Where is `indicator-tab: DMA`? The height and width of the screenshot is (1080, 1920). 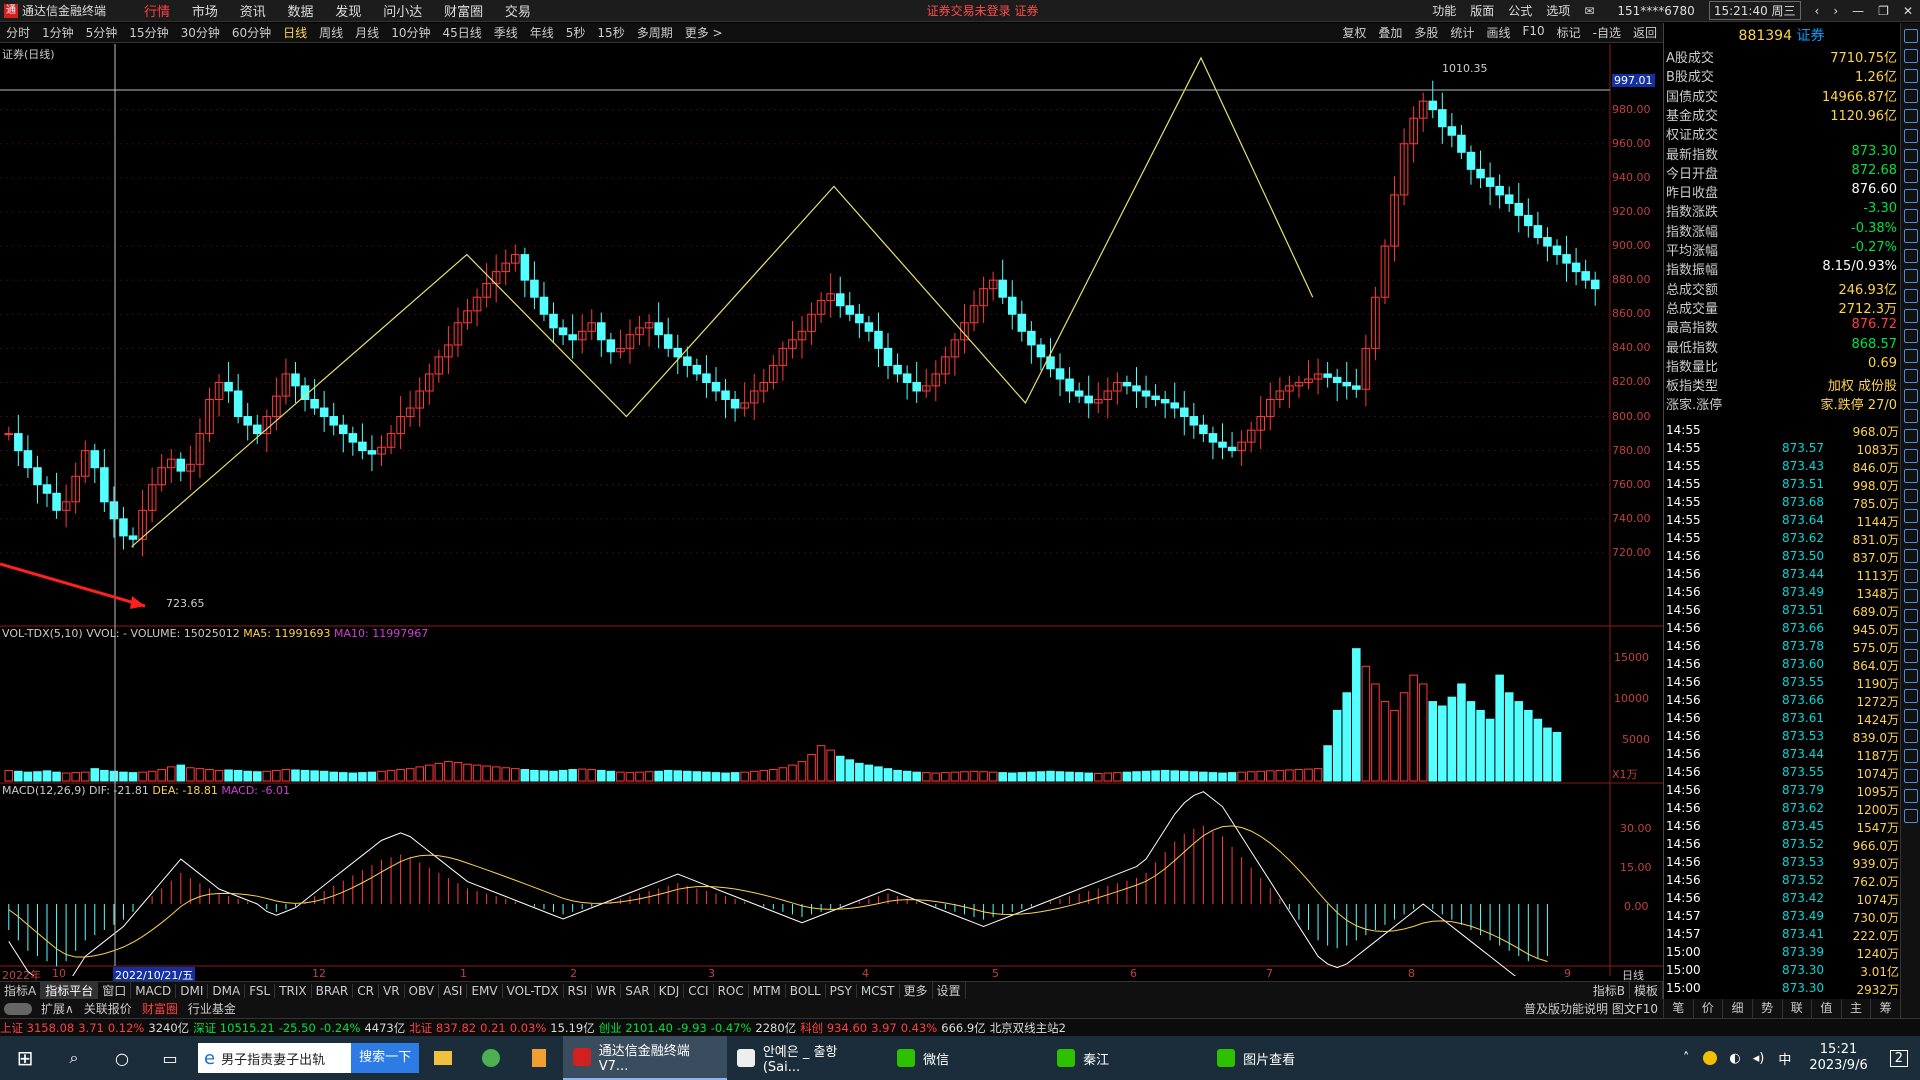
indicator-tab: DMA is located at coordinates (227, 990).